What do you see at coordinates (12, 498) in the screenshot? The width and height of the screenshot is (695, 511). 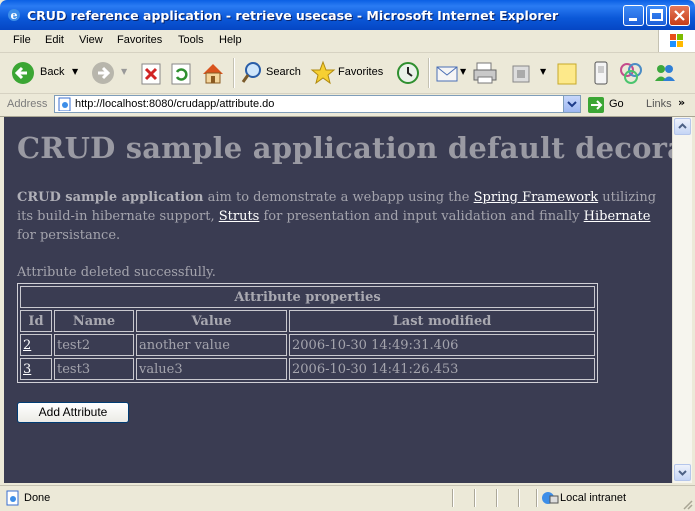 I see `page-done-icon` at bounding box center [12, 498].